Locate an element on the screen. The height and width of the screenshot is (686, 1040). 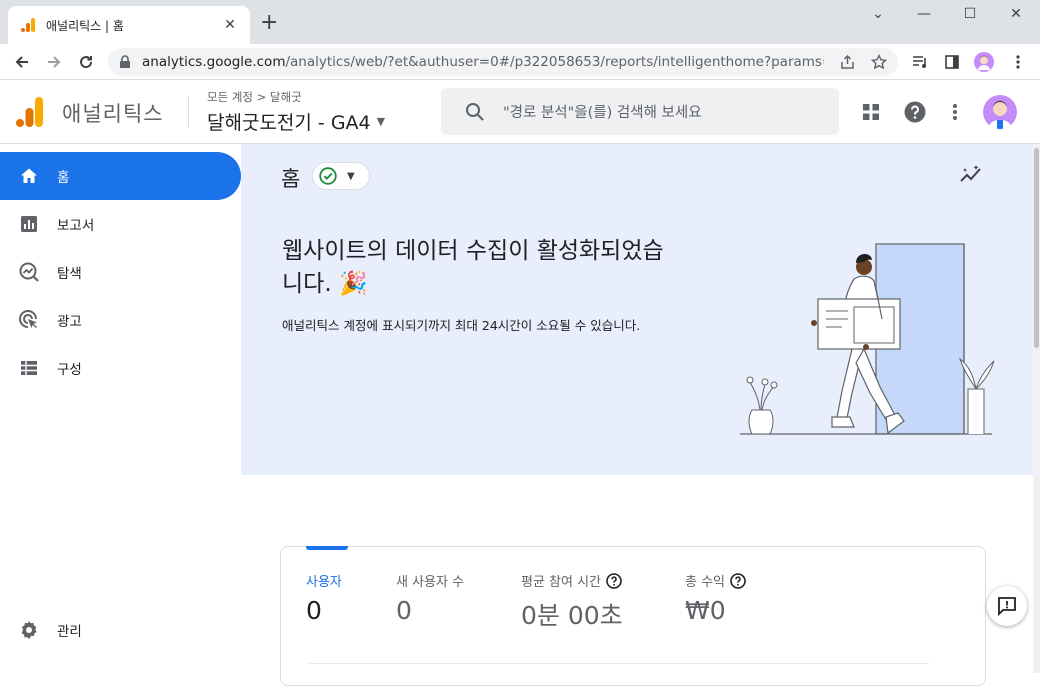
person-carrying-box-illustration is located at coordinates (867, 339).